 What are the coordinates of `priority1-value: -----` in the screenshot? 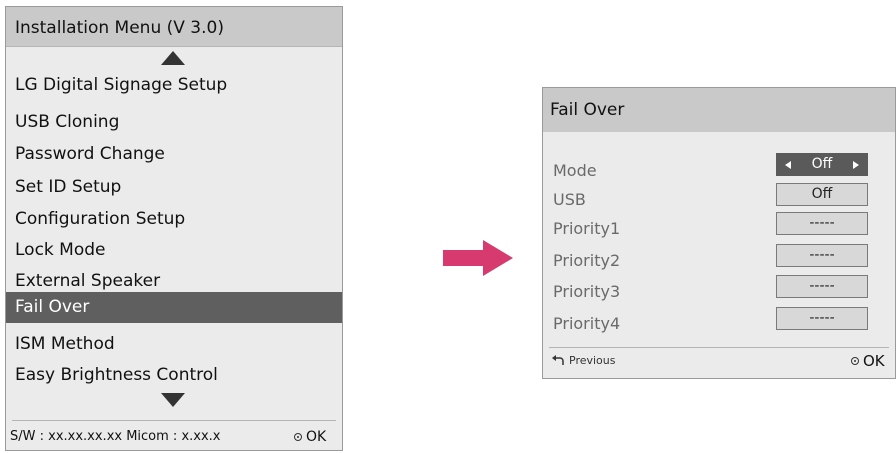 It's located at (822, 223).